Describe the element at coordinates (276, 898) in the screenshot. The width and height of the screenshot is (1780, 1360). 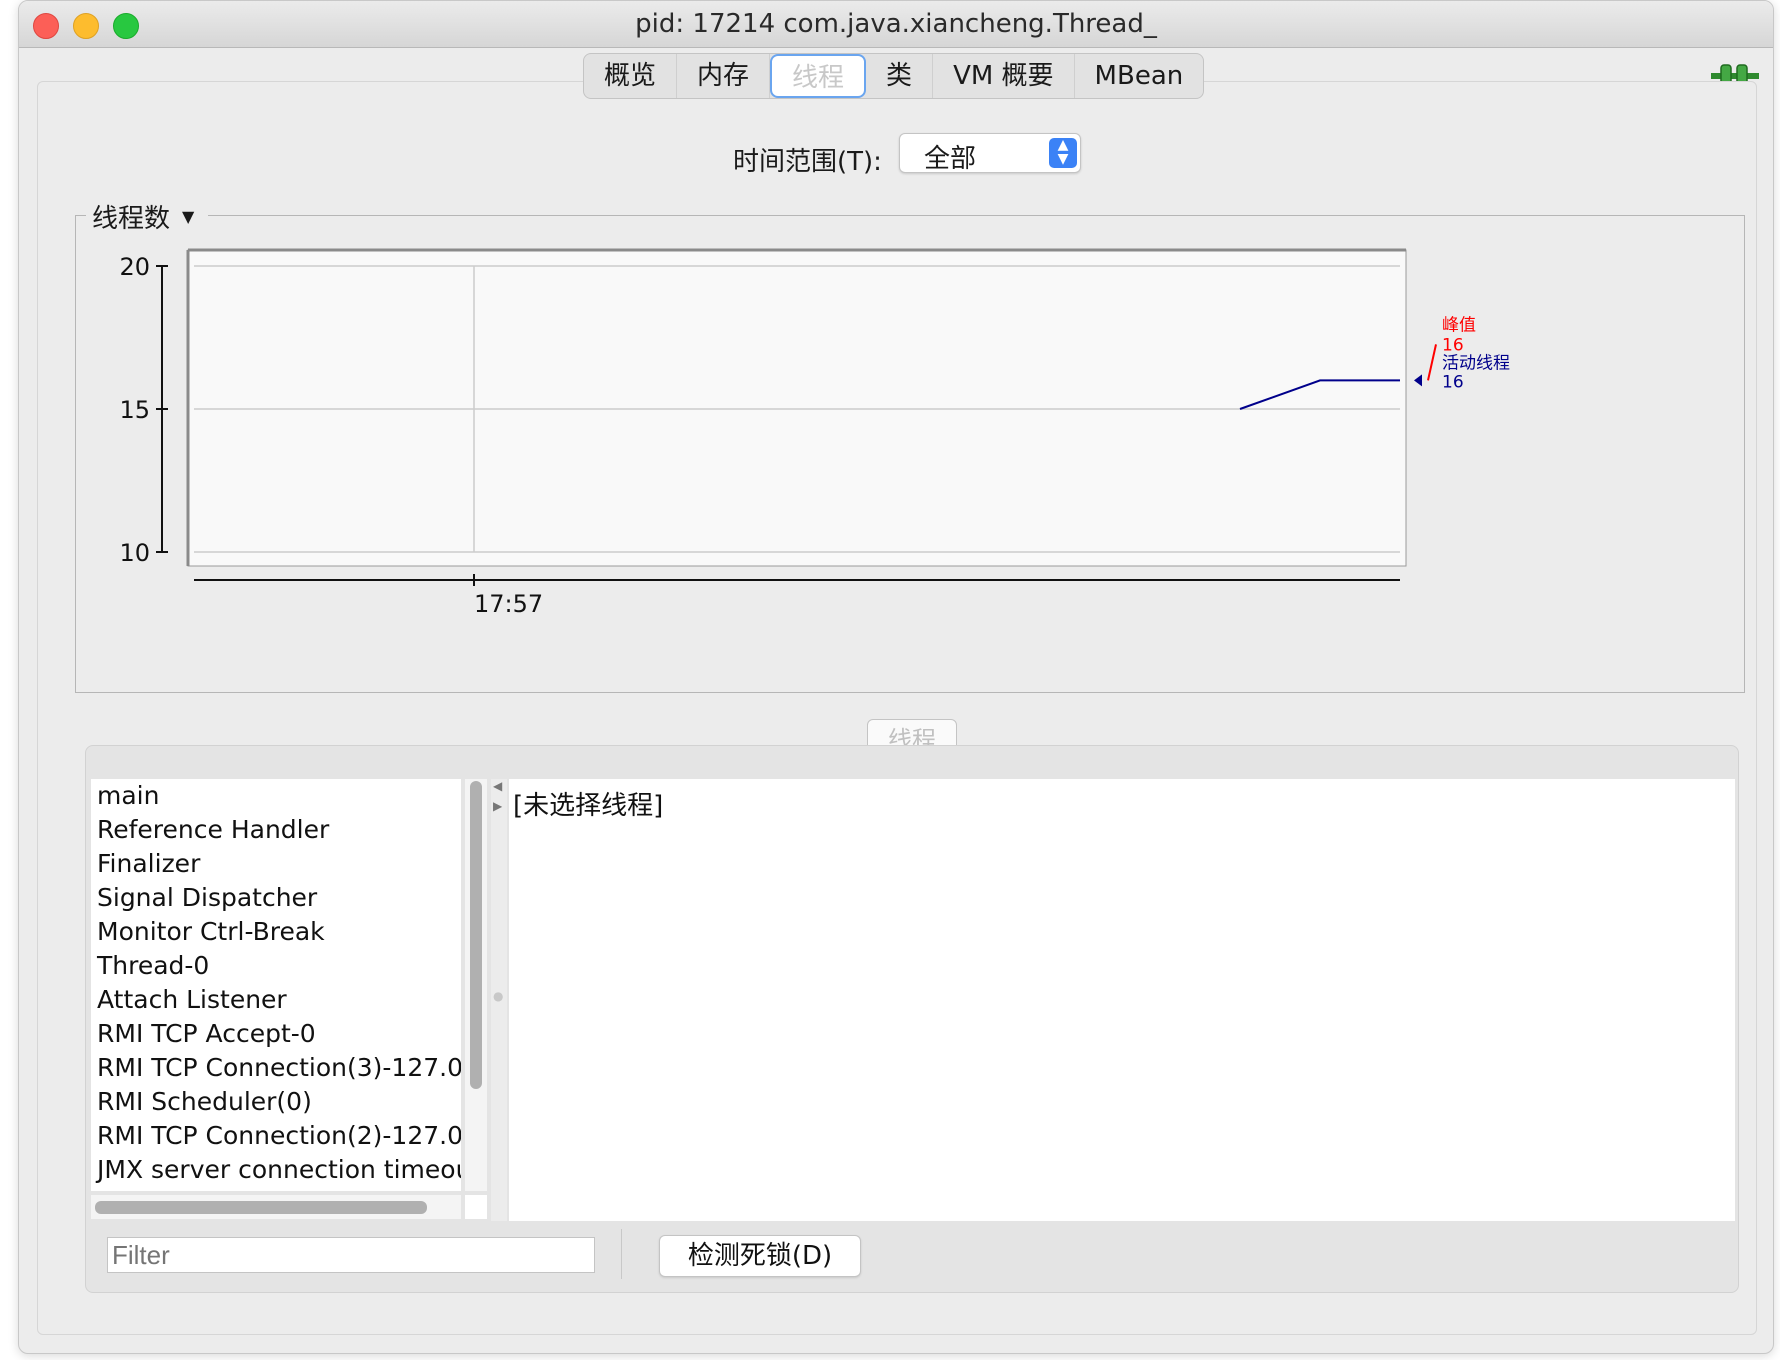
I see `thread-list-item: Signal Dispatcher` at that location.